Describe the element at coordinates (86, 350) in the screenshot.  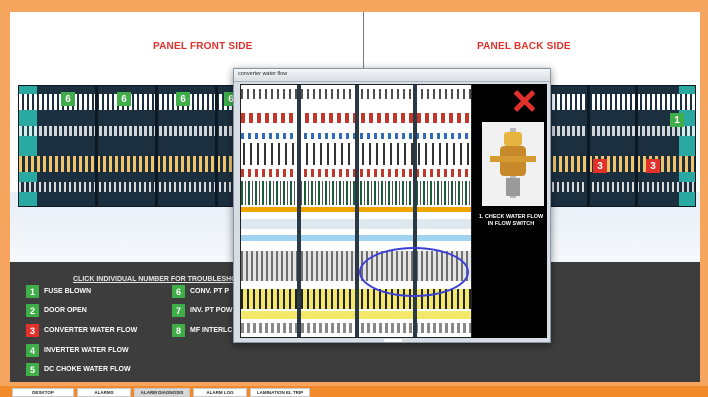
I see `alarm-label: INVERTER WATER FLOW` at that location.